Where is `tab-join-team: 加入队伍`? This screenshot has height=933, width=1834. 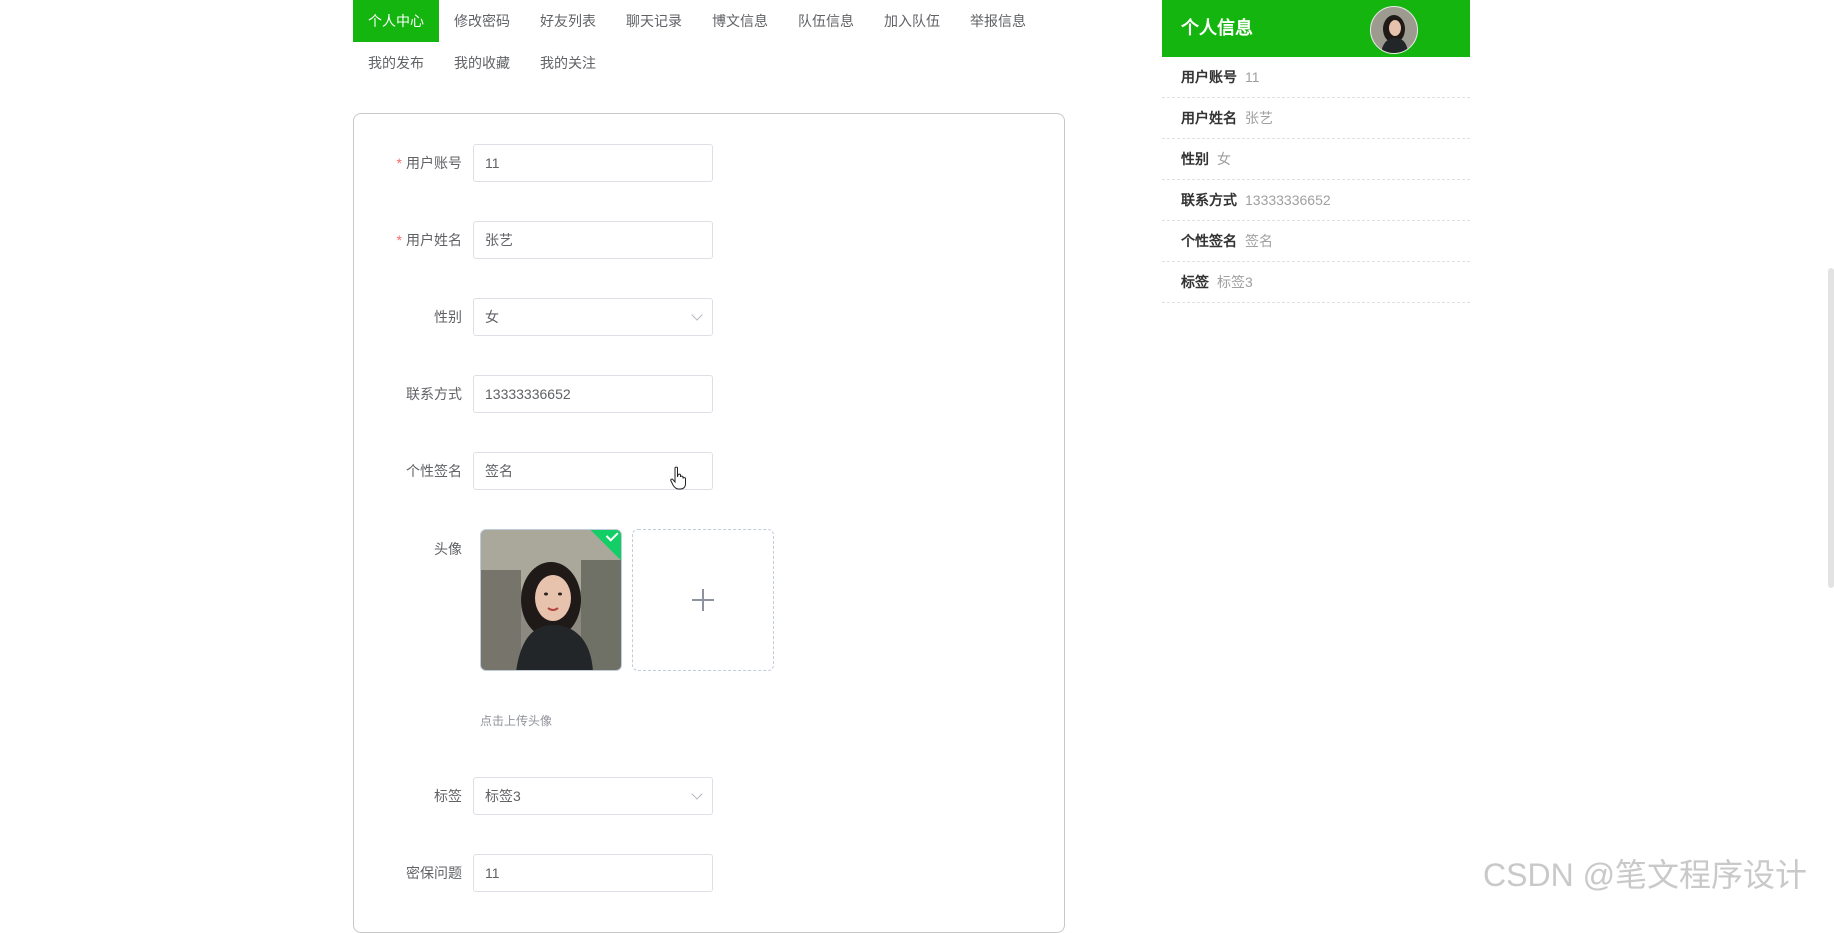 tab-join-team: 加入队伍 is located at coordinates (912, 21).